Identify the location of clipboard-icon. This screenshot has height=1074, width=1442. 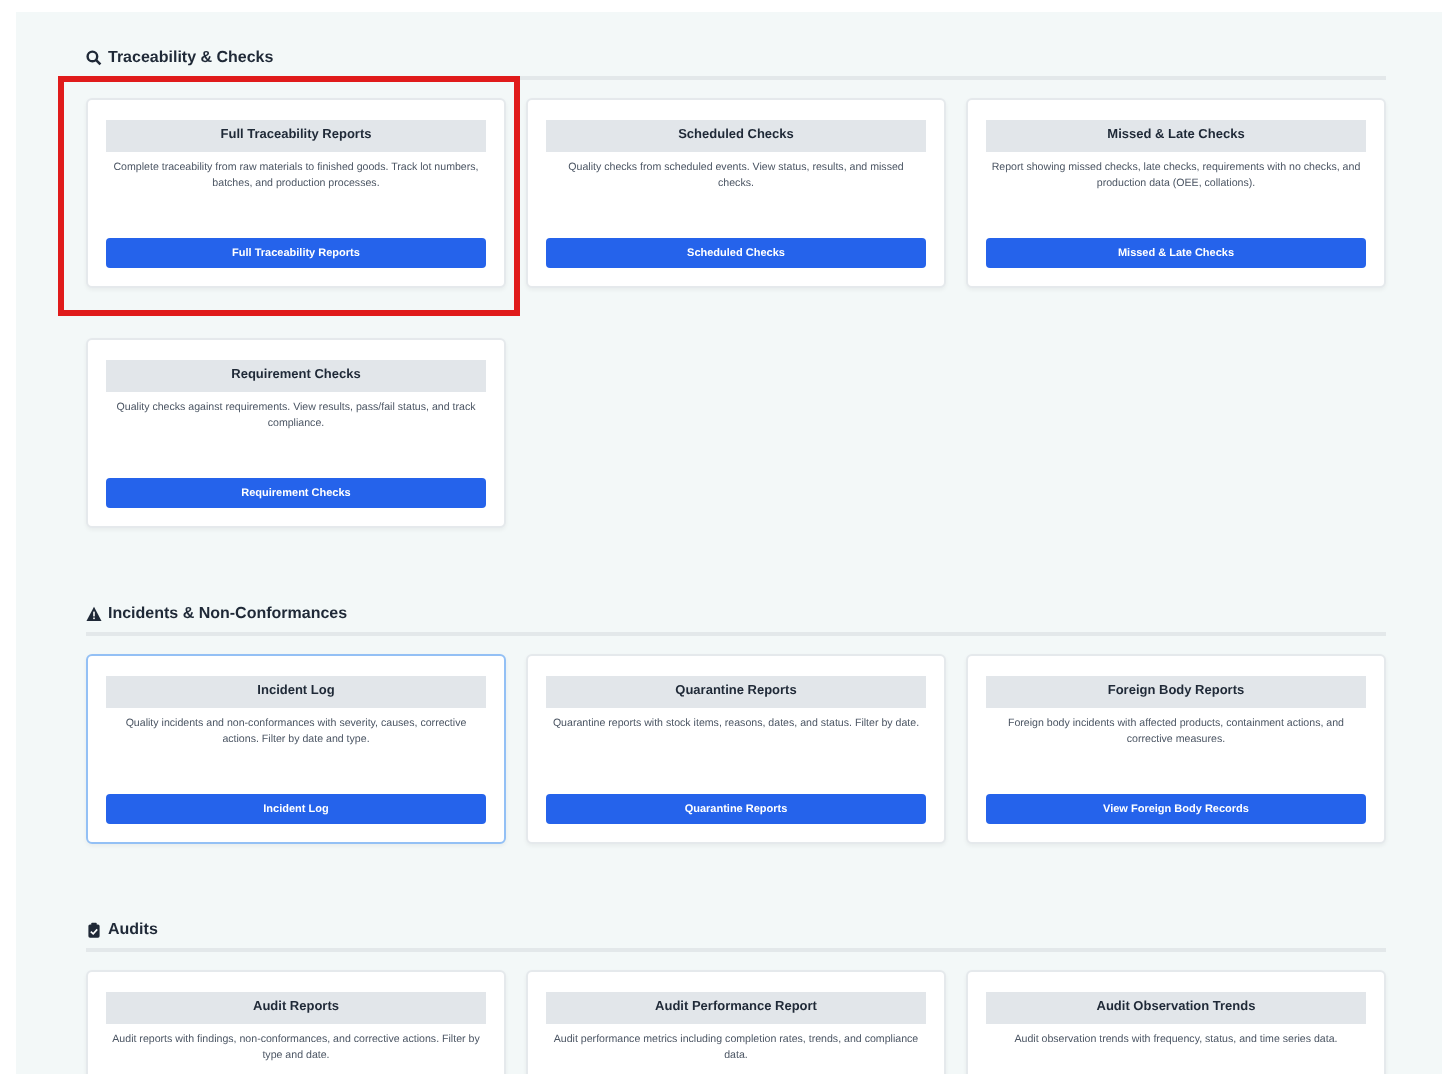
(94, 929).